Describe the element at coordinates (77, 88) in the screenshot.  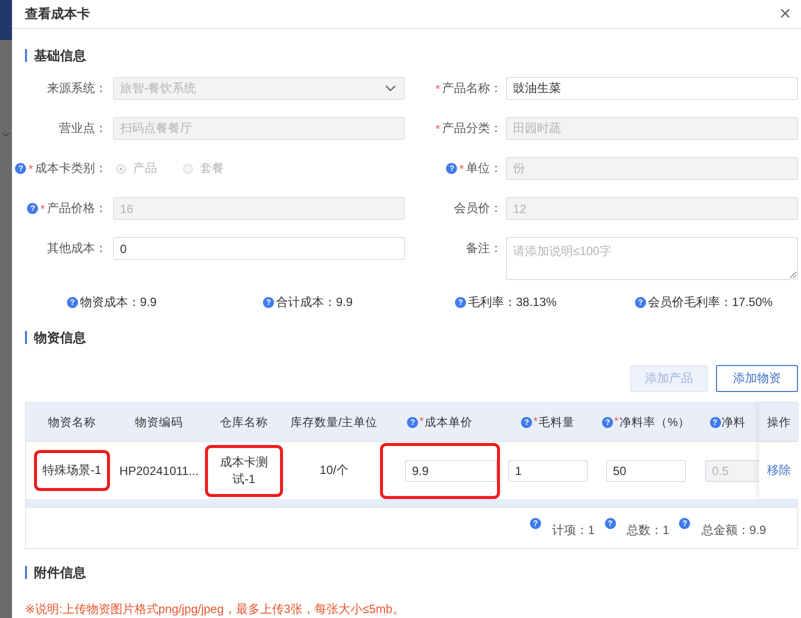
I see `field-label: 来源系统：` at that location.